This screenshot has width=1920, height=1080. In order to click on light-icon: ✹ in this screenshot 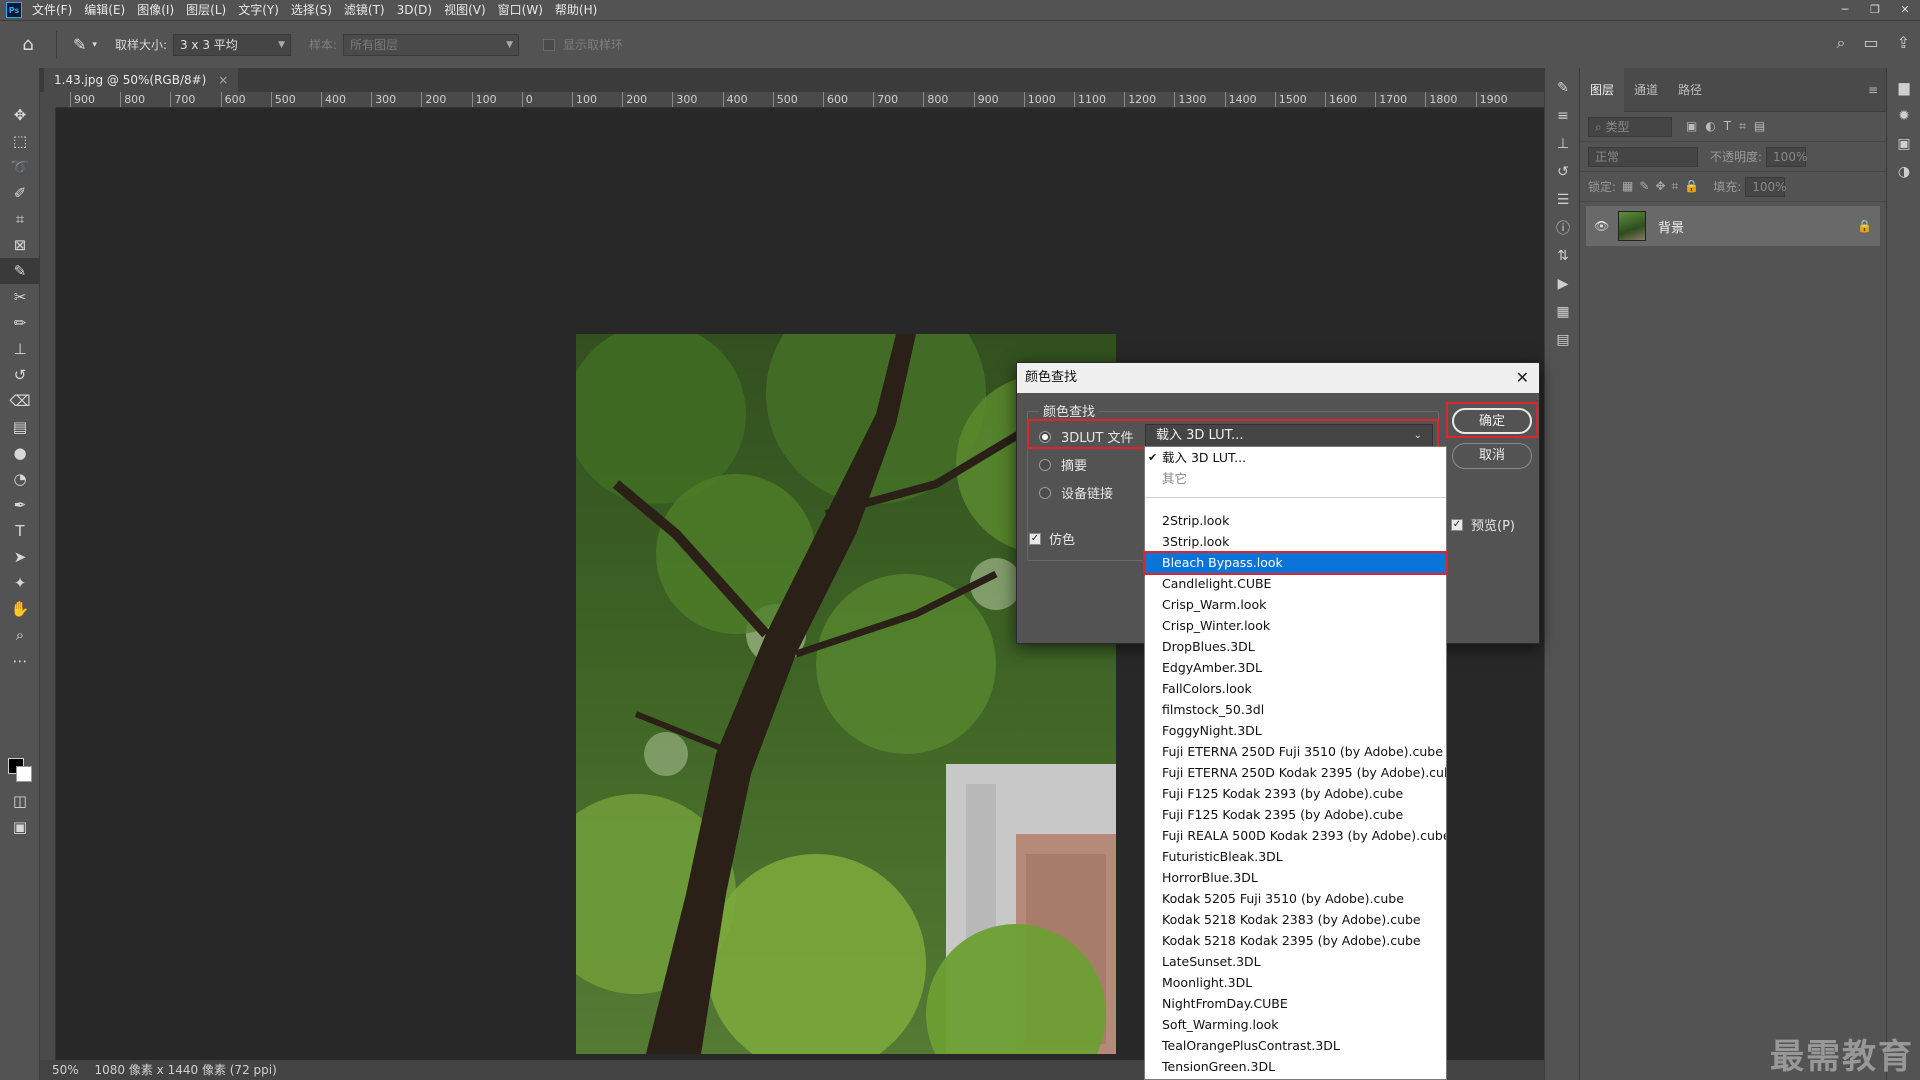, I will do `click(1903, 116)`.